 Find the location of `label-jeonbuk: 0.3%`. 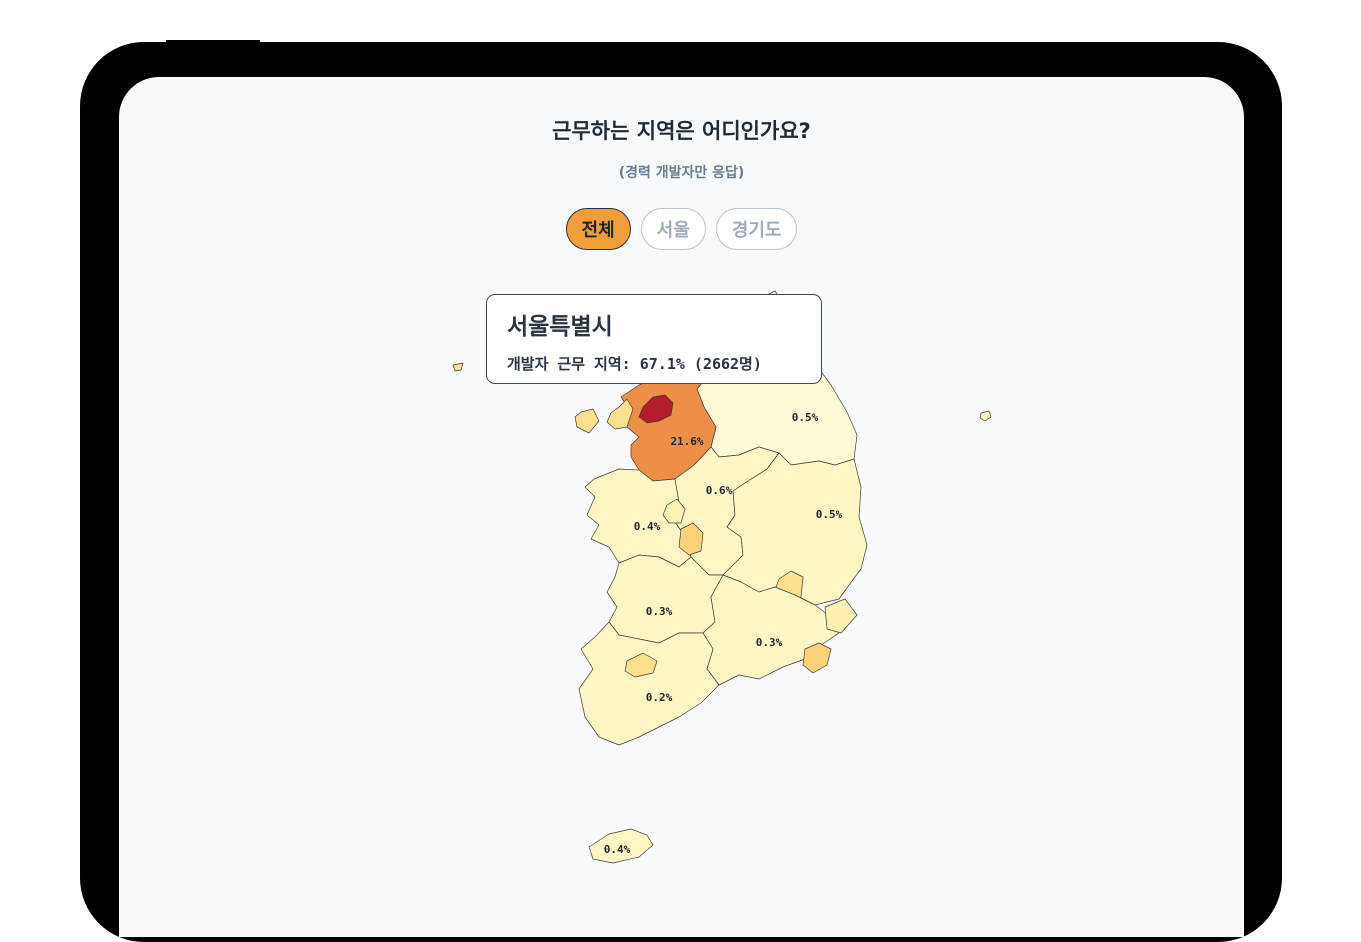

label-jeonbuk: 0.3% is located at coordinates (659, 611).